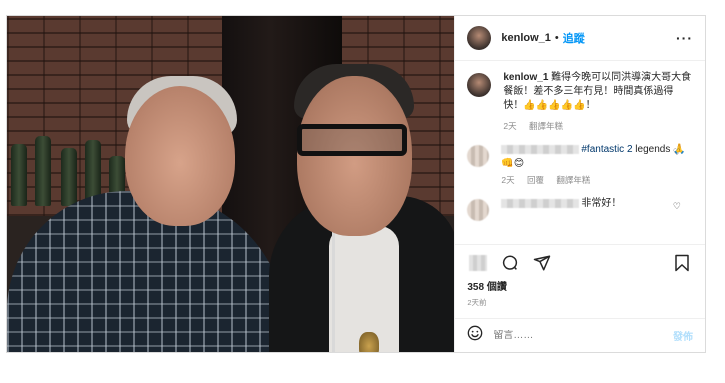 This screenshot has height=383, width=725. What do you see at coordinates (580, 288) in the screenshot?
I see `likes-count: 358 個讚` at bounding box center [580, 288].